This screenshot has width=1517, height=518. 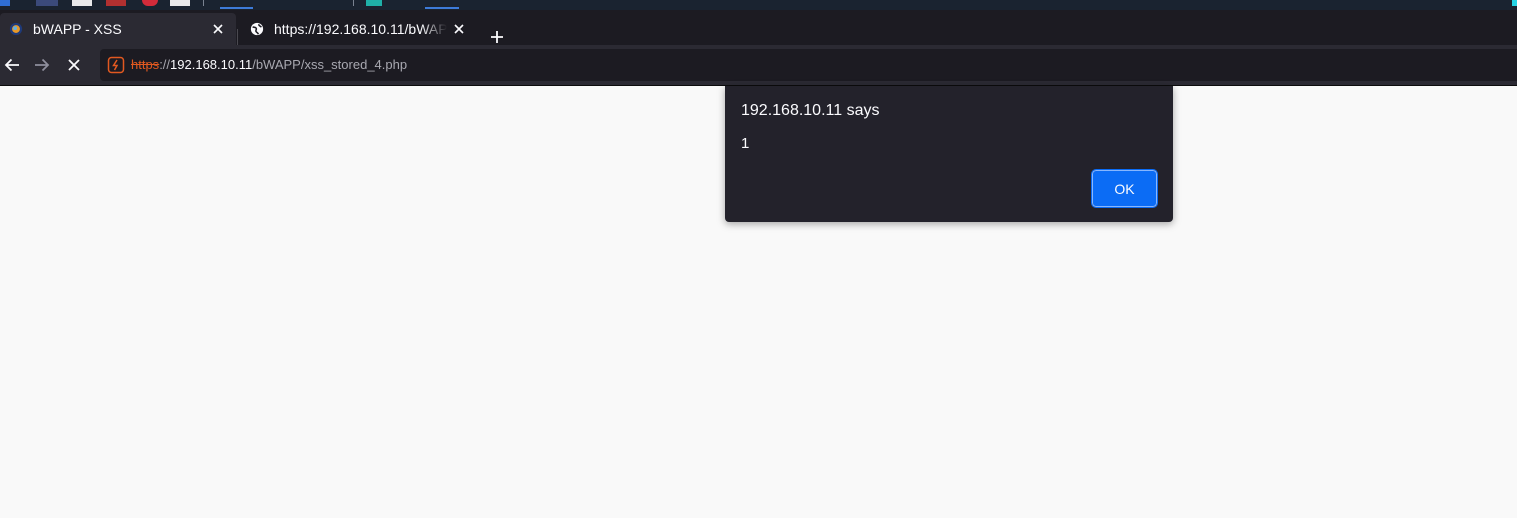 I want to click on os-taskbar, so click(x=758, y=5).